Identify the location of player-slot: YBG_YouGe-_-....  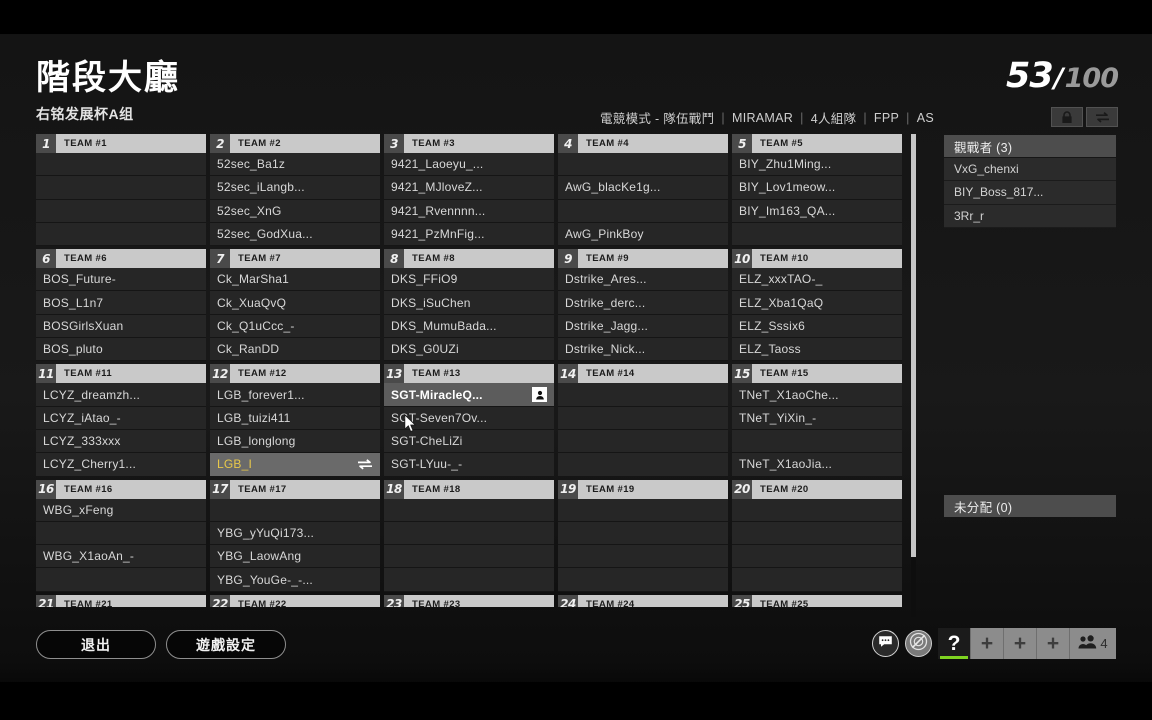
(295, 580).